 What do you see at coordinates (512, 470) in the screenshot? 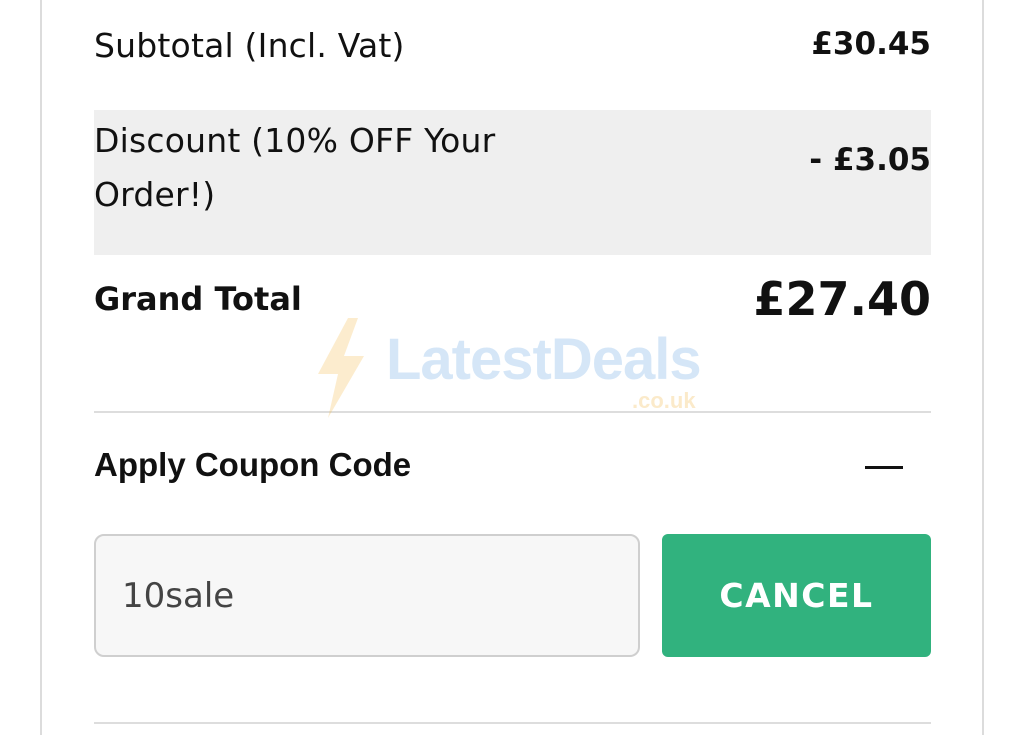
I see `coupon-header: Apply Coupon Code` at bounding box center [512, 470].